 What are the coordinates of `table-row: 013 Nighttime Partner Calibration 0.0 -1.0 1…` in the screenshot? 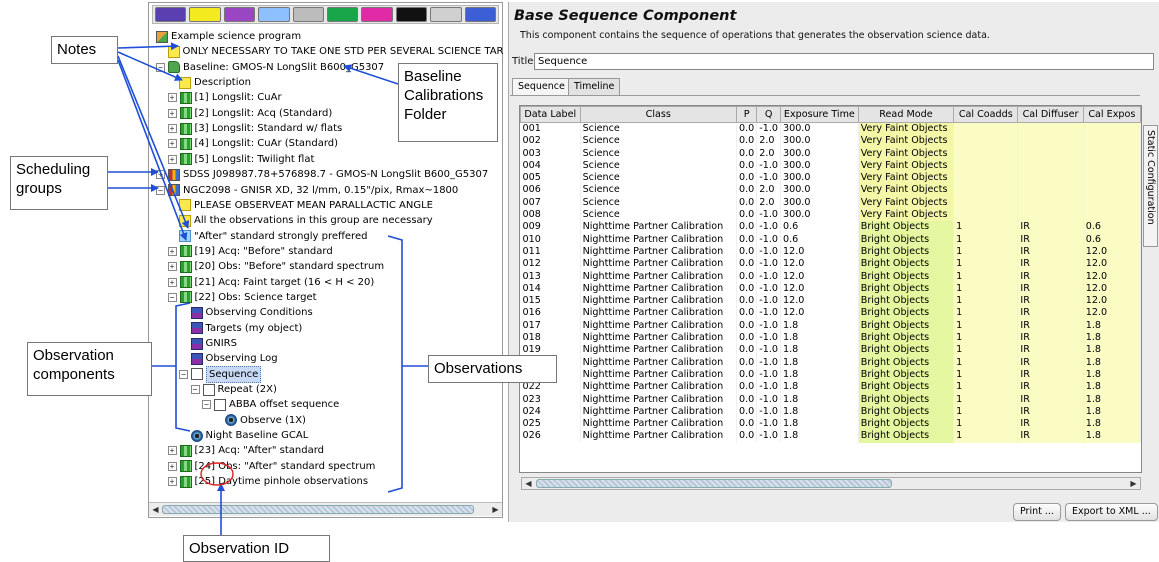 It's located at (830, 276).